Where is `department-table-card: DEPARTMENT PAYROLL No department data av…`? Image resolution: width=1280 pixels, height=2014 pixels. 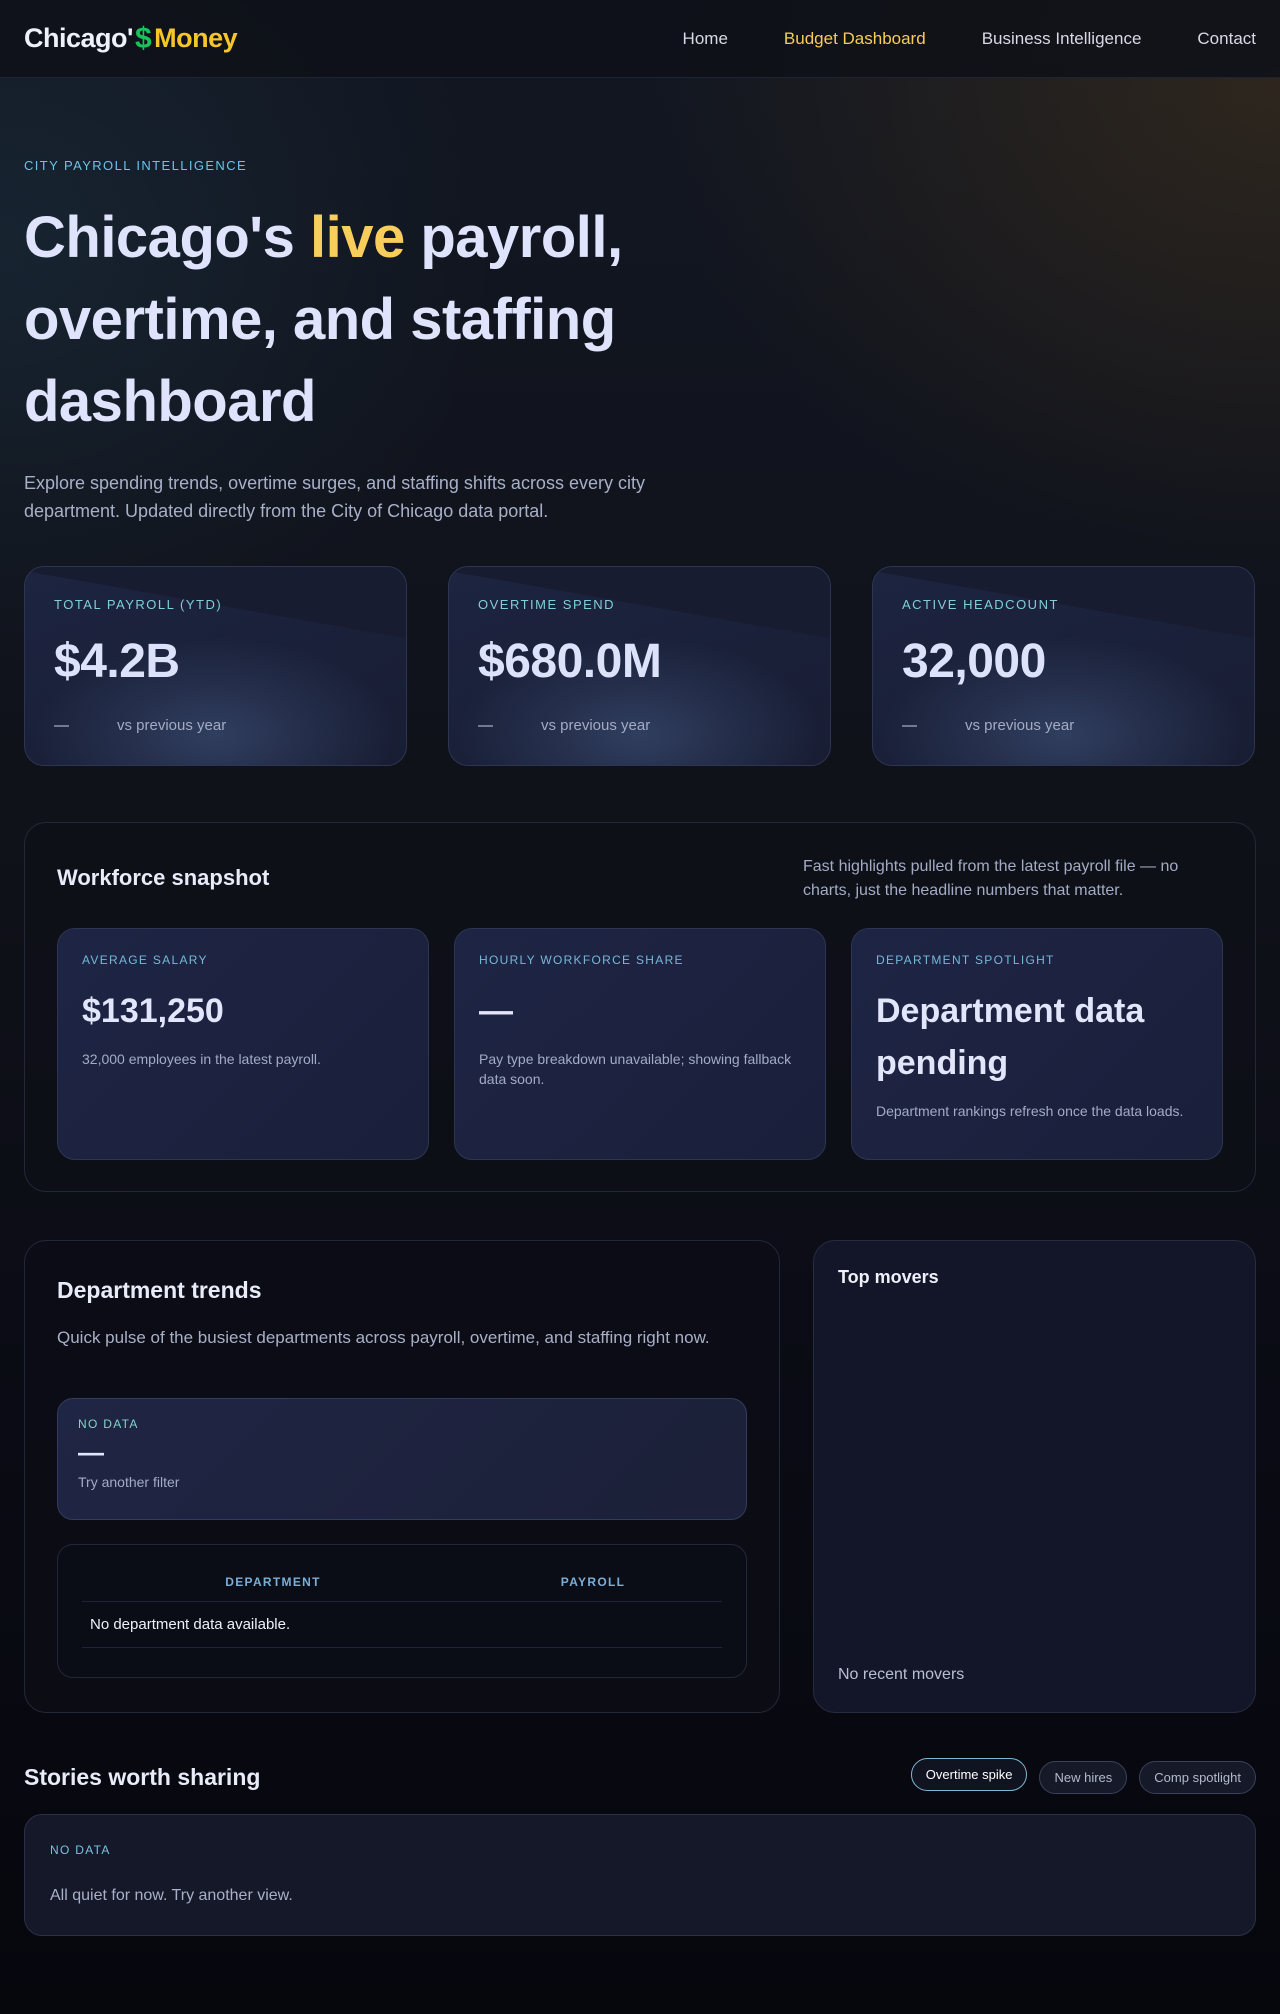
department-table-card: DEPARTMENT PAYROLL No department data av… is located at coordinates (402, 1611).